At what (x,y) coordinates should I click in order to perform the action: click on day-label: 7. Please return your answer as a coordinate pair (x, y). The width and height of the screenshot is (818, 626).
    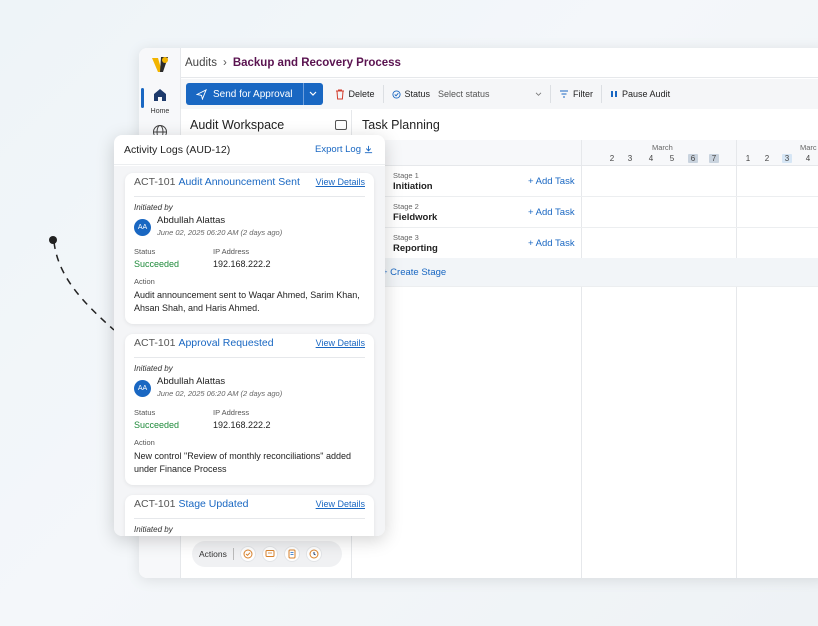
    Looking at the image, I should click on (714, 158).